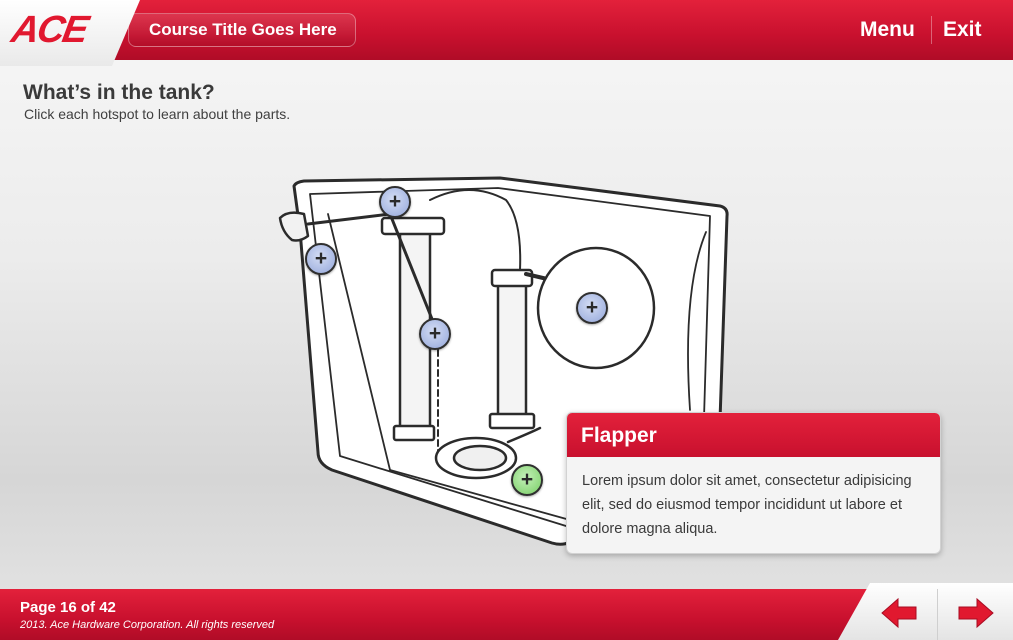 This screenshot has width=1013, height=640. I want to click on hotspot-flapper: +, so click(527, 480).